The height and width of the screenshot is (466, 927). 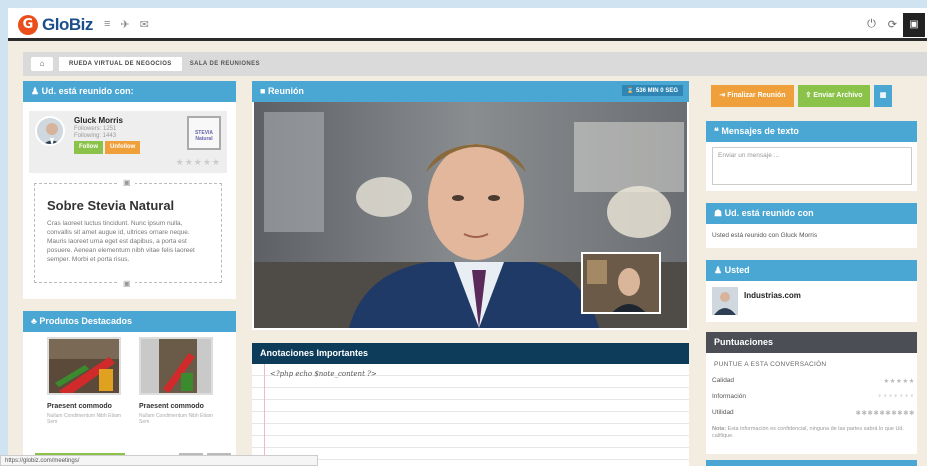 I want to click on unfollow-button: Unfollow, so click(x=123, y=147).